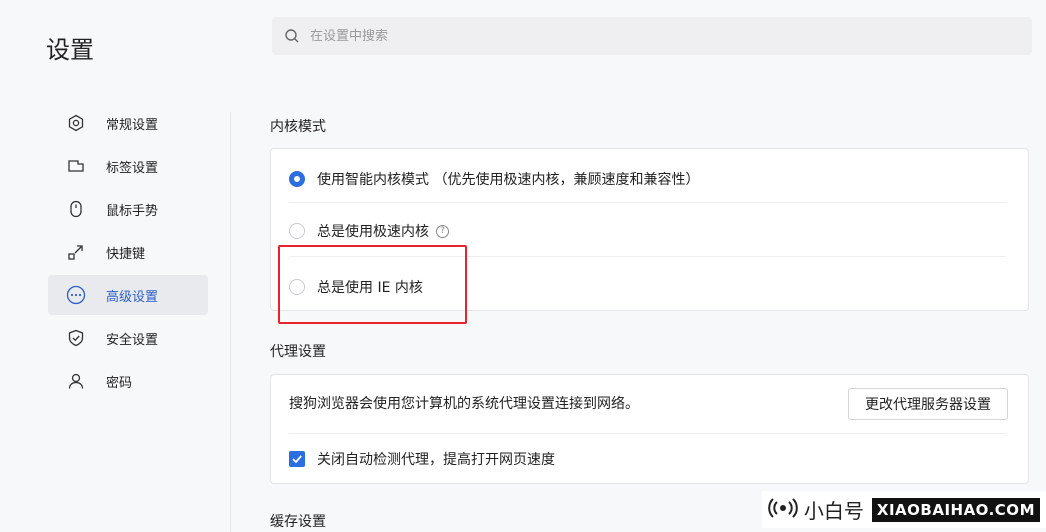 This screenshot has width=1046, height=532. Describe the element at coordinates (660, 36) in the screenshot. I see `search-input` at that location.